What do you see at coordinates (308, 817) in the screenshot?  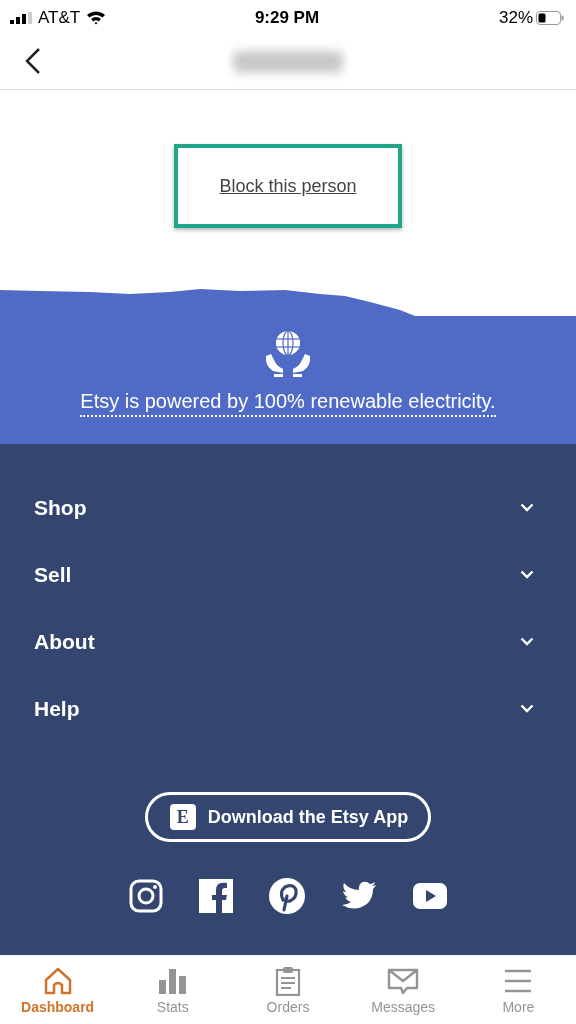 I see `download-label: Download the Etsy App` at bounding box center [308, 817].